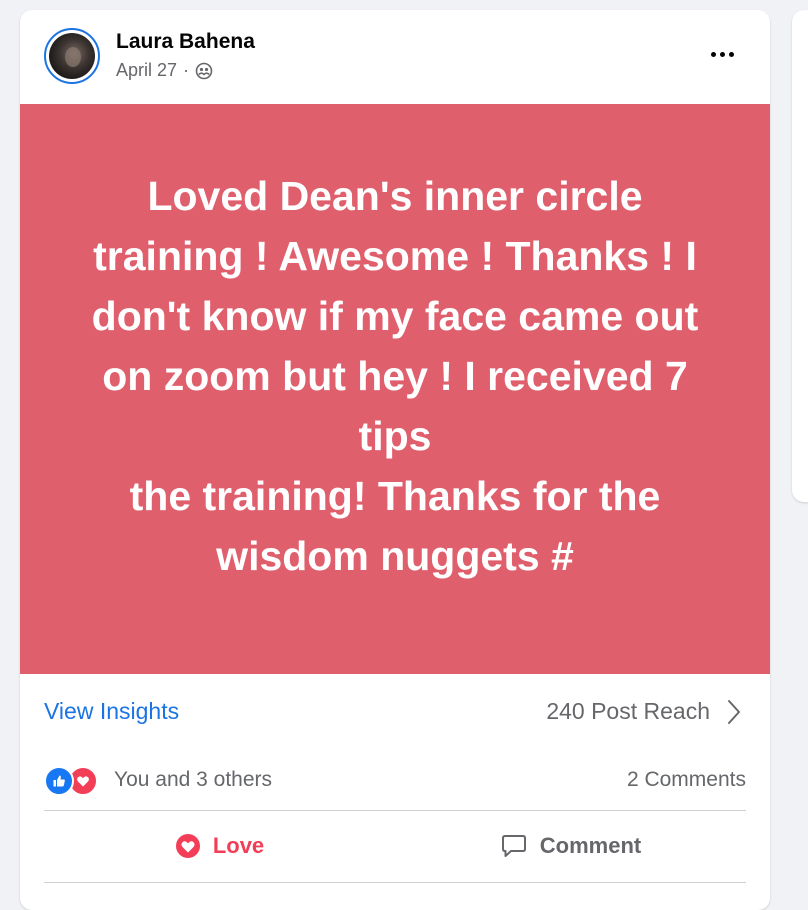 The height and width of the screenshot is (910, 808). I want to click on post-meta: April 27 ·, so click(164, 70).